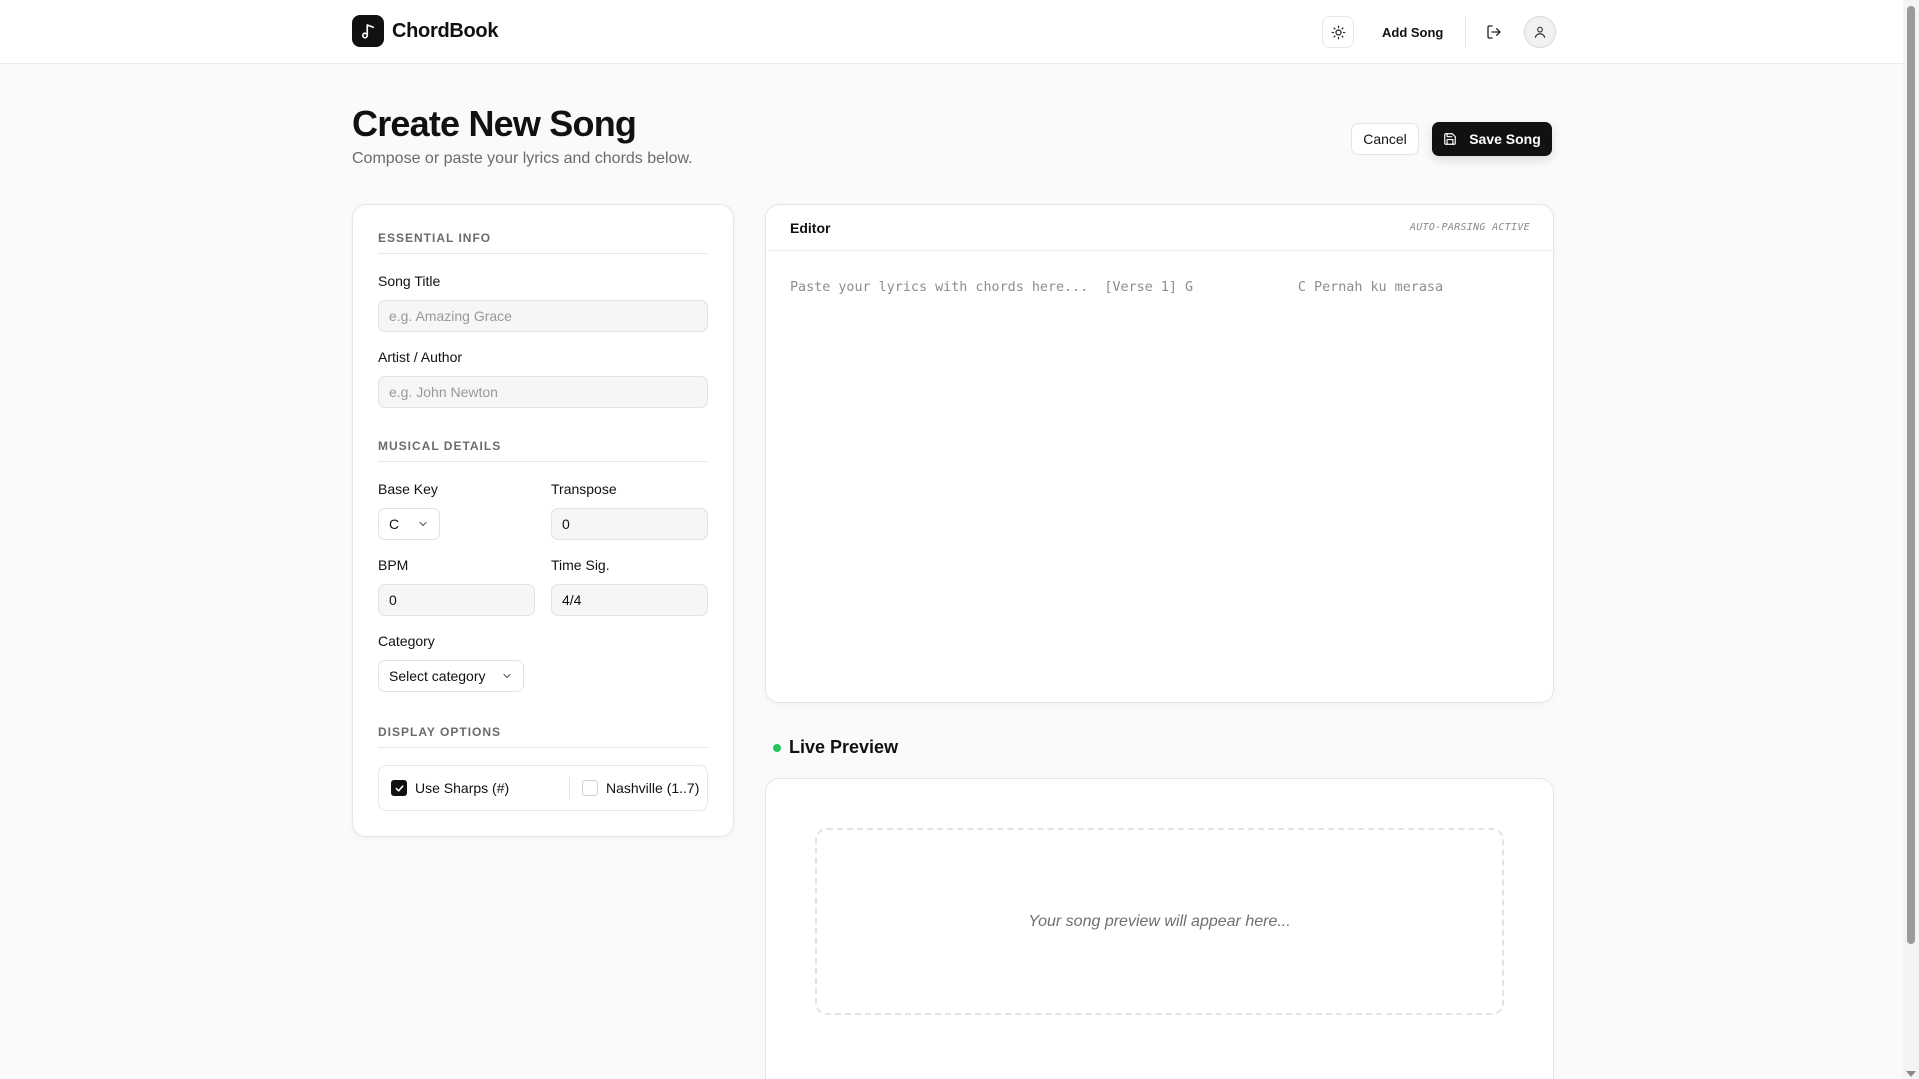  I want to click on brand-name: ChordBook, so click(445, 30).